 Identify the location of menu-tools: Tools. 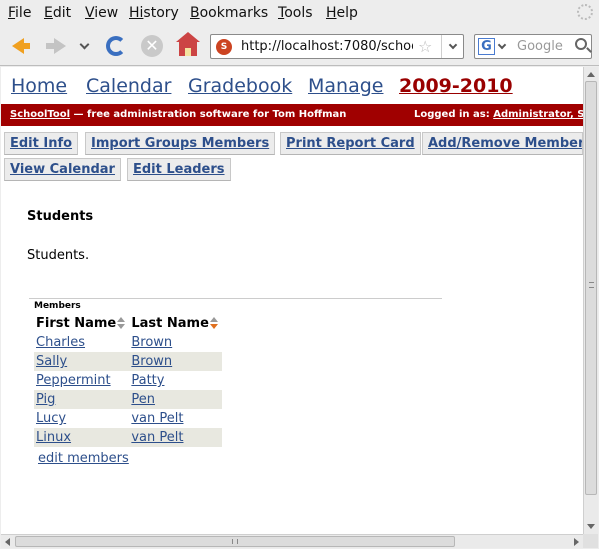
(295, 13).